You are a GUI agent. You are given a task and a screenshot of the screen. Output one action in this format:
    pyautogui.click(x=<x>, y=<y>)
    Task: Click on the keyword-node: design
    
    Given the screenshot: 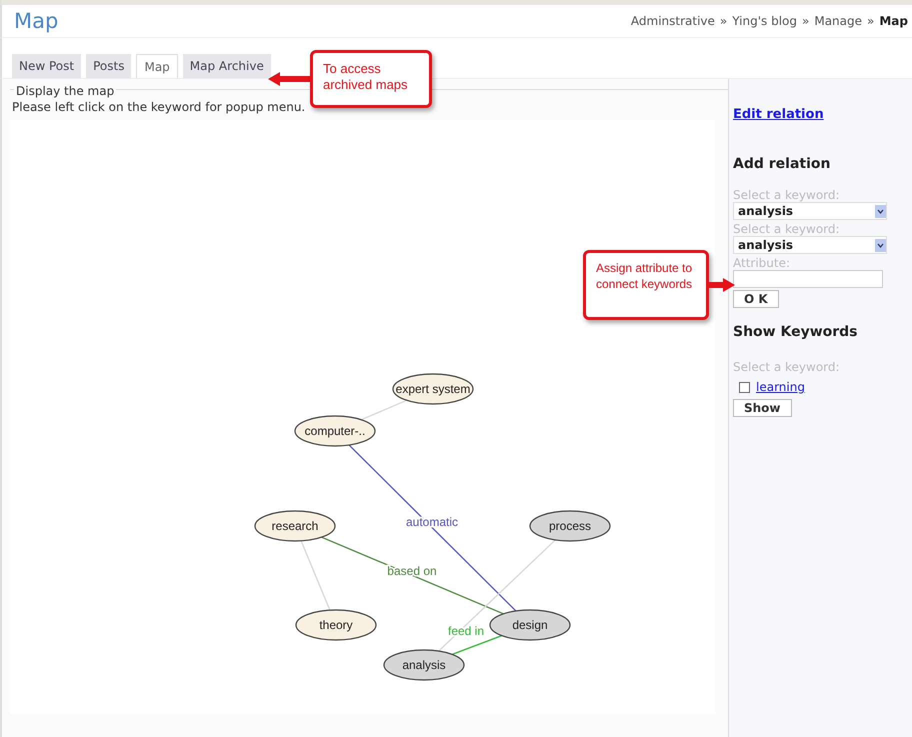 What is the action you would take?
    pyautogui.click(x=530, y=625)
    